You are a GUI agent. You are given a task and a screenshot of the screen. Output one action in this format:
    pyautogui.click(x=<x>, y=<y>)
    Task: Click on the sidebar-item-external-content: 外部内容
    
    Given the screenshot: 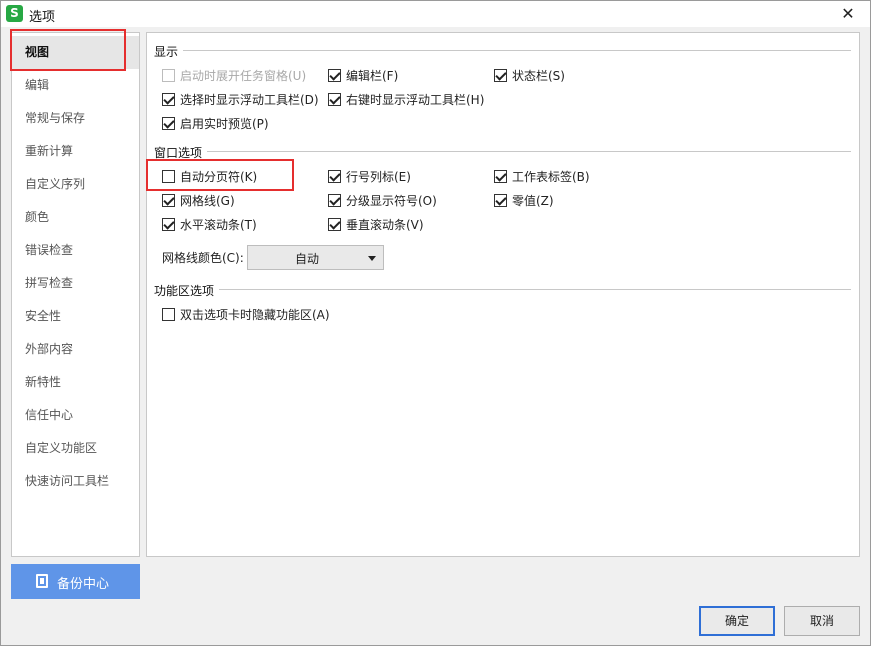 What is the action you would take?
    pyautogui.click(x=75, y=349)
    